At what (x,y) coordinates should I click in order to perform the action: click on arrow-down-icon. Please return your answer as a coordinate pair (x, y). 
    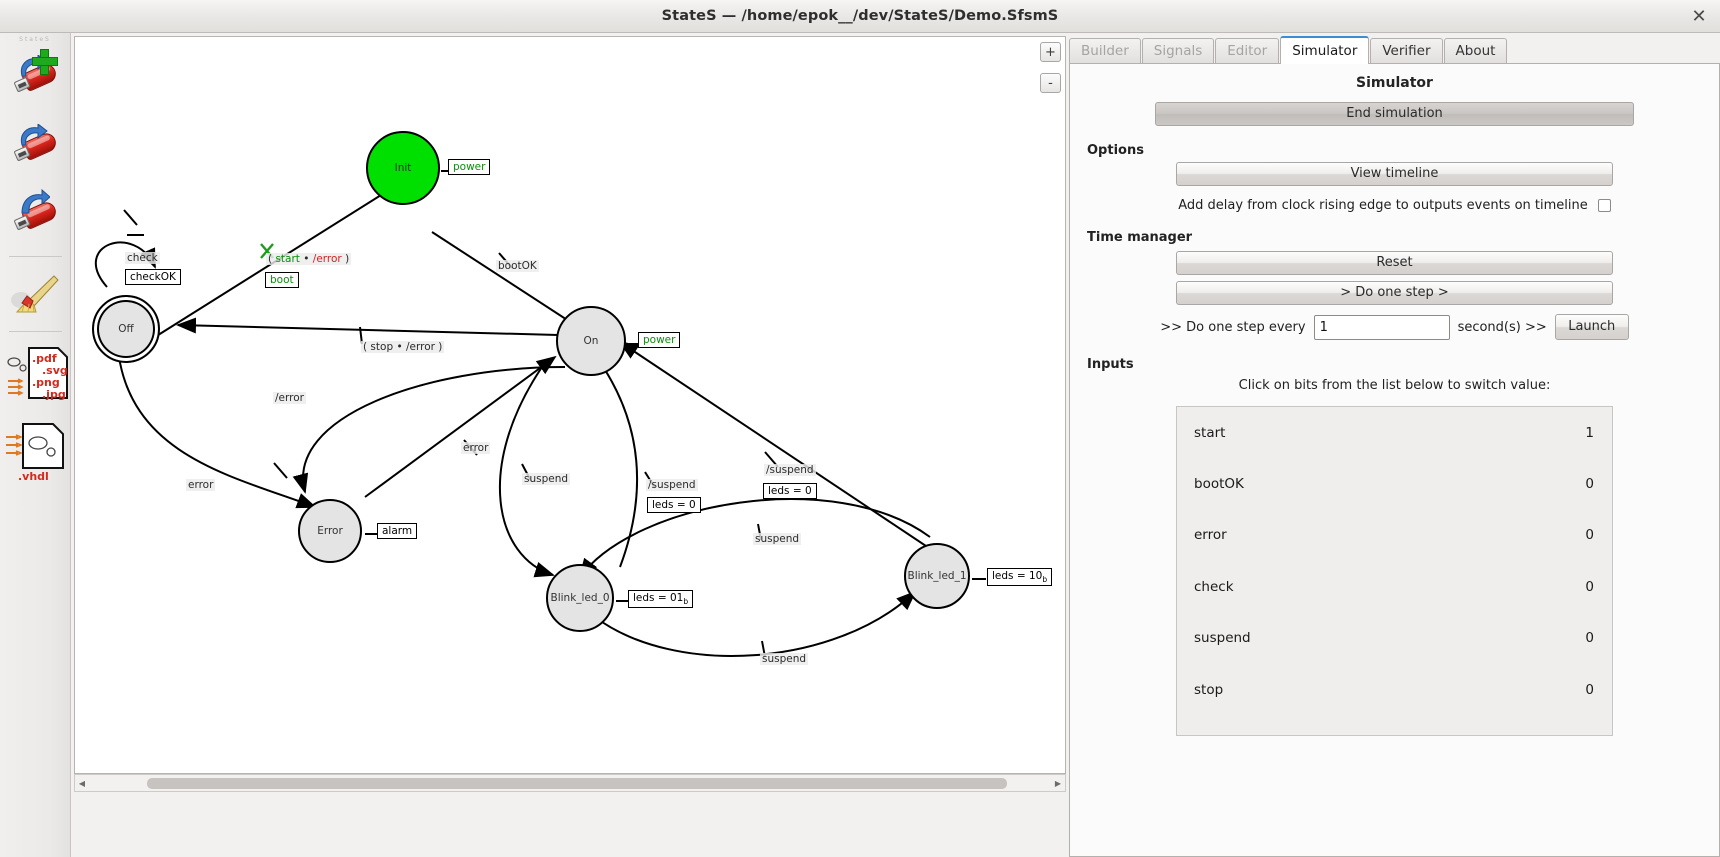
    Looking at the image, I should click on (34, 135).